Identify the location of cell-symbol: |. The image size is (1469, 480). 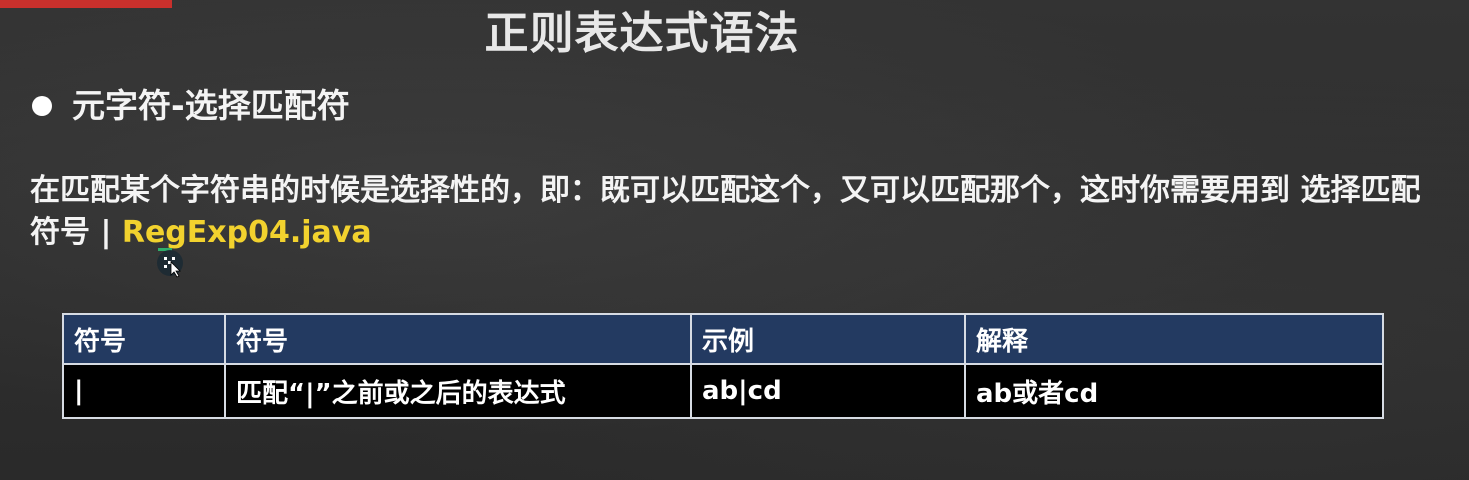
(144, 391).